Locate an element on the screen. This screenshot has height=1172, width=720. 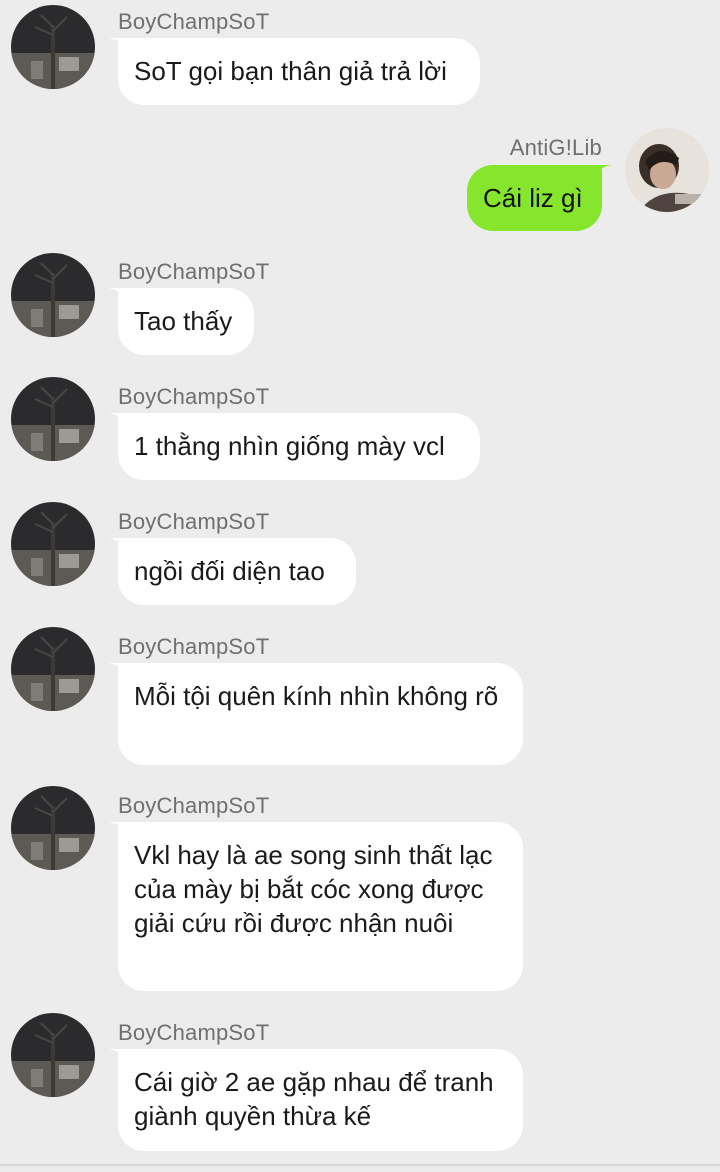
message-text: ngồi đối diện tao is located at coordinates (229, 571).